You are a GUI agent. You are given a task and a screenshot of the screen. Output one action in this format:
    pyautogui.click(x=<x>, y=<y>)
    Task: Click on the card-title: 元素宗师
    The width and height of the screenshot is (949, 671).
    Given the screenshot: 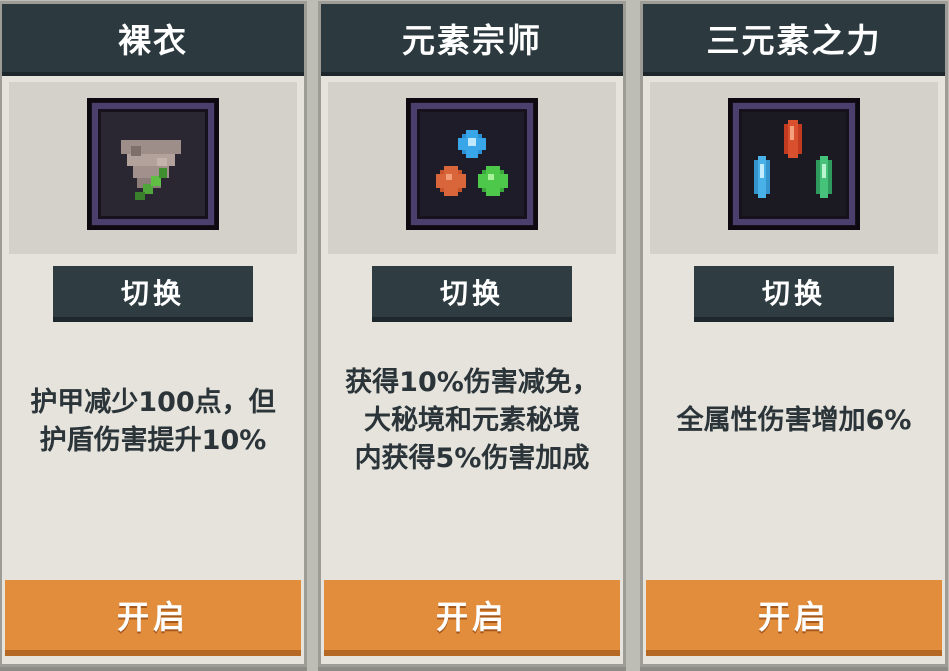 What is the action you would take?
    pyautogui.click(x=472, y=40)
    